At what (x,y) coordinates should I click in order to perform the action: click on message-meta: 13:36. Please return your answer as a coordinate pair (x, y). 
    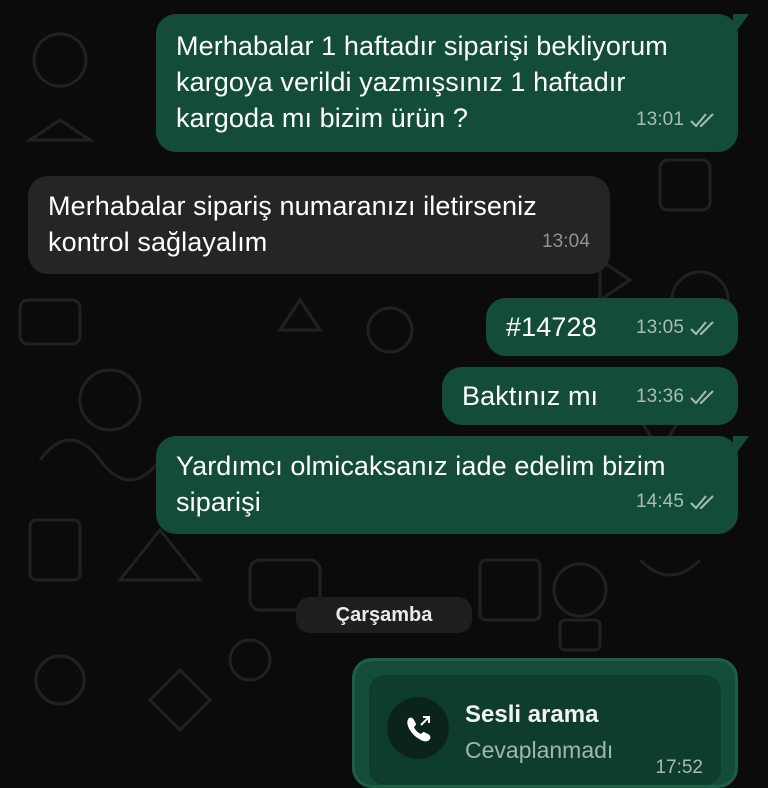
    Looking at the image, I should click on (677, 397).